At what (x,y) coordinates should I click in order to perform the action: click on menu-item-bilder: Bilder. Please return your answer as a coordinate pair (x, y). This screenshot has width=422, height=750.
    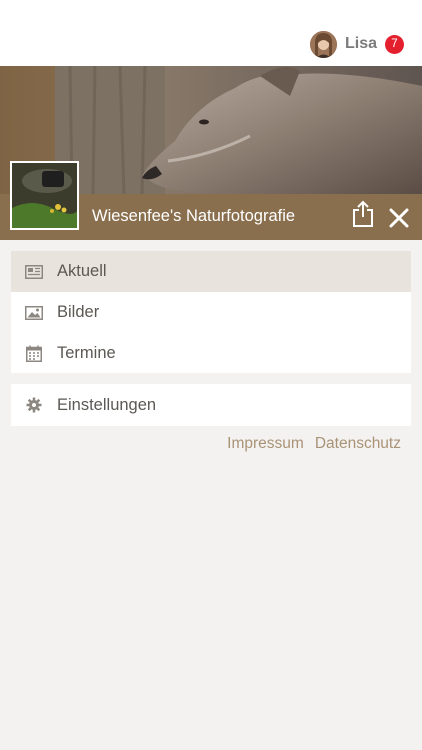
    Looking at the image, I should click on (211, 312).